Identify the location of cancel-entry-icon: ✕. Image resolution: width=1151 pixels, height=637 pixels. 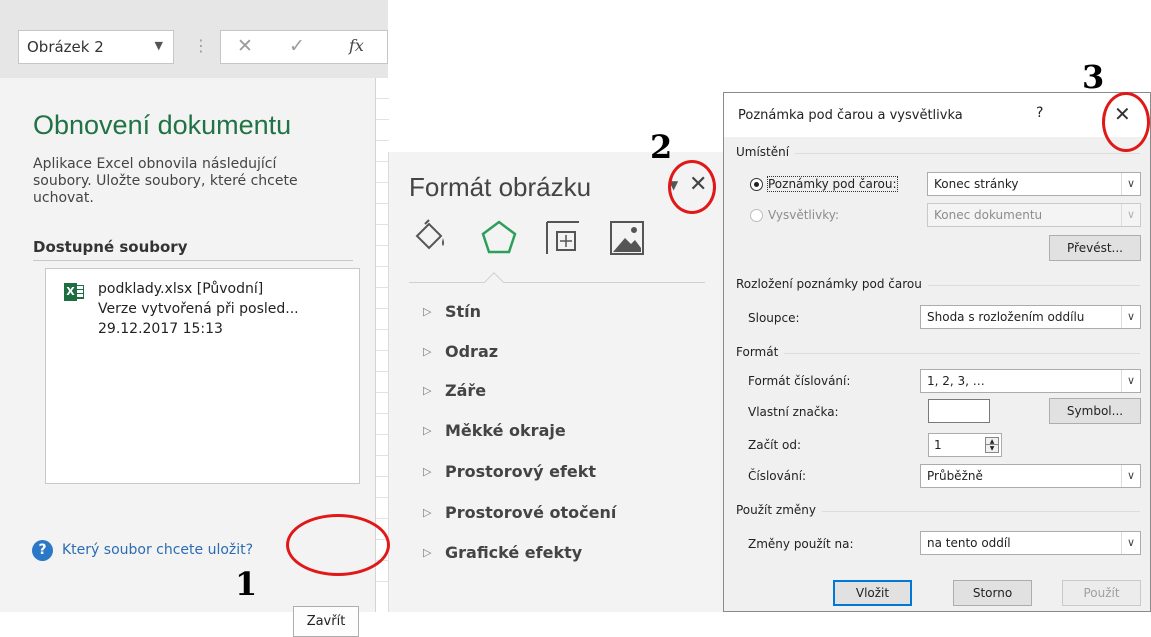
(245, 46).